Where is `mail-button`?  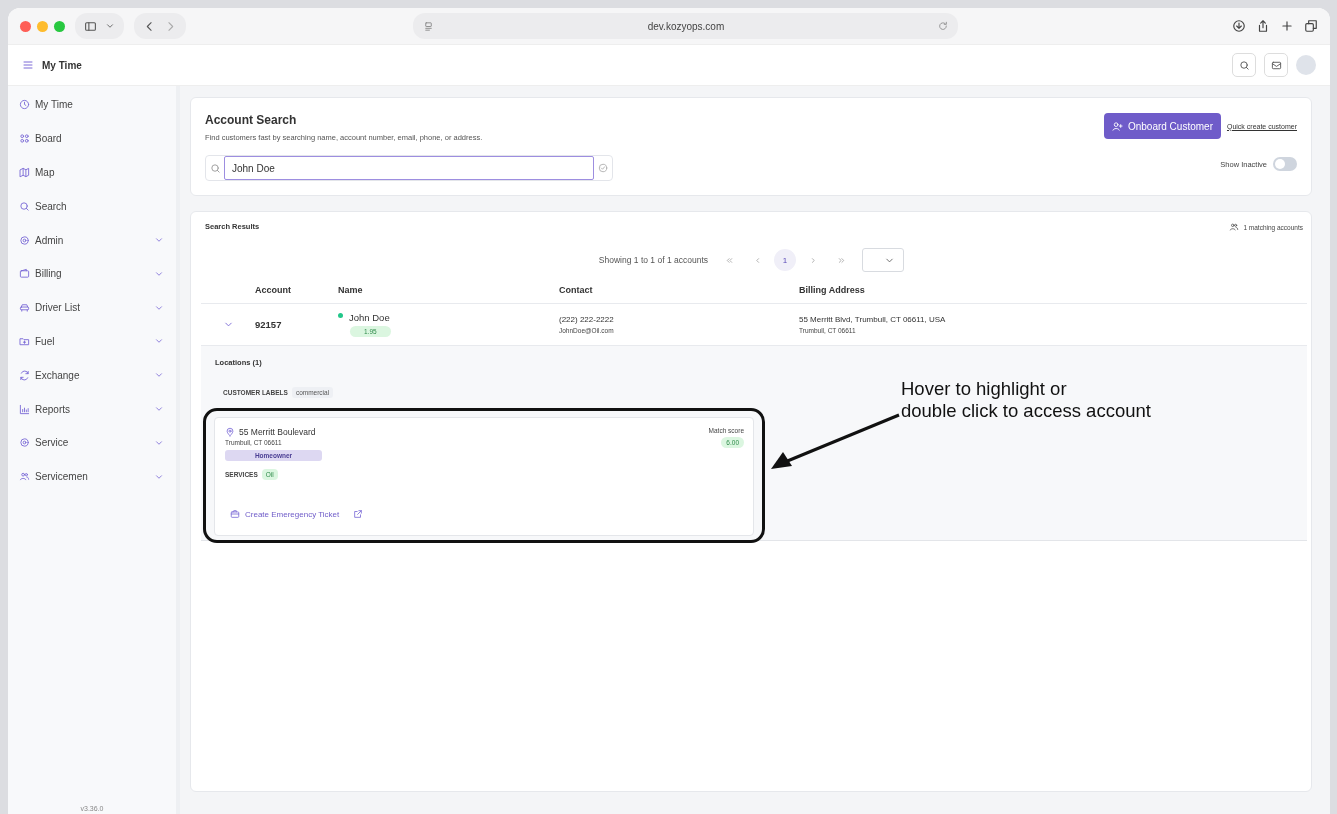
mail-button is located at coordinates (1276, 65).